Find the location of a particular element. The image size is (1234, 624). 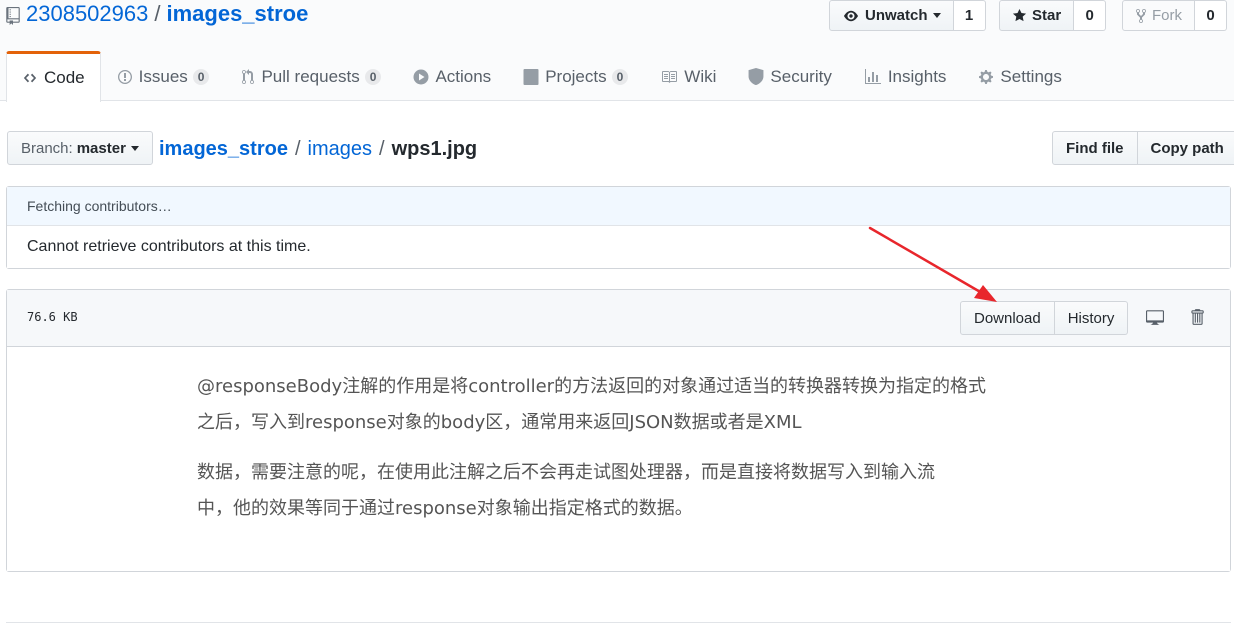

file-size: 76.6 KB is located at coordinates (52, 317).